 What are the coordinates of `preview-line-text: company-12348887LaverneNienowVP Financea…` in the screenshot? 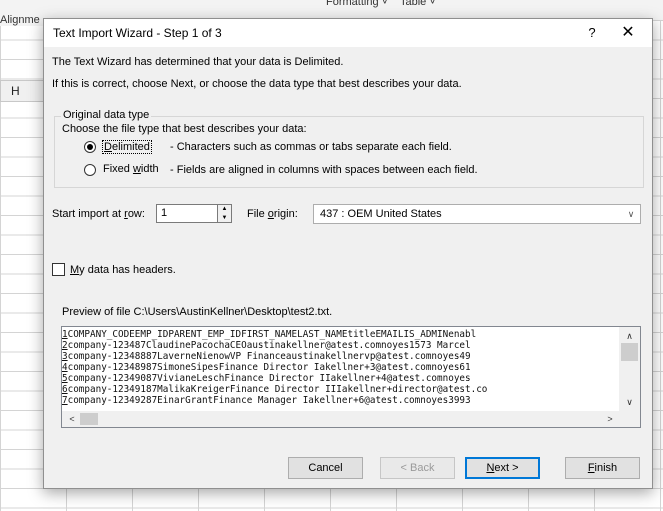 It's located at (269, 356).